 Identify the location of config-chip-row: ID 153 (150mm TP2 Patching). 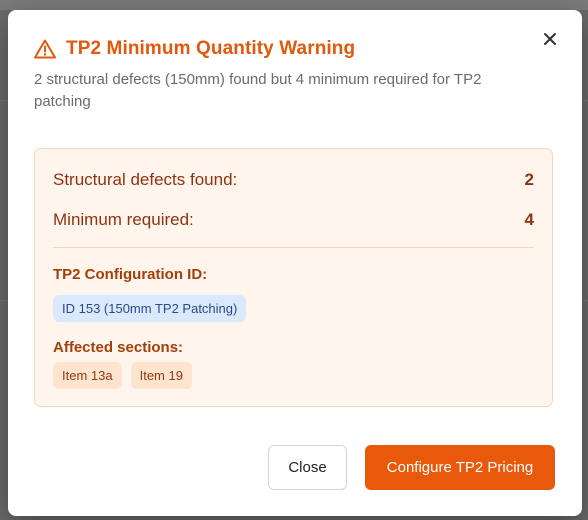
(150, 308).